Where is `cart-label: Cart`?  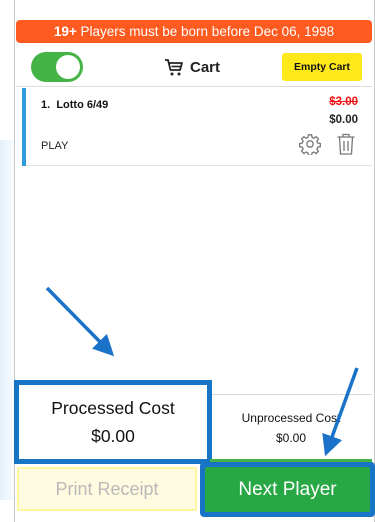
cart-label: Cart is located at coordinates (205, 67).